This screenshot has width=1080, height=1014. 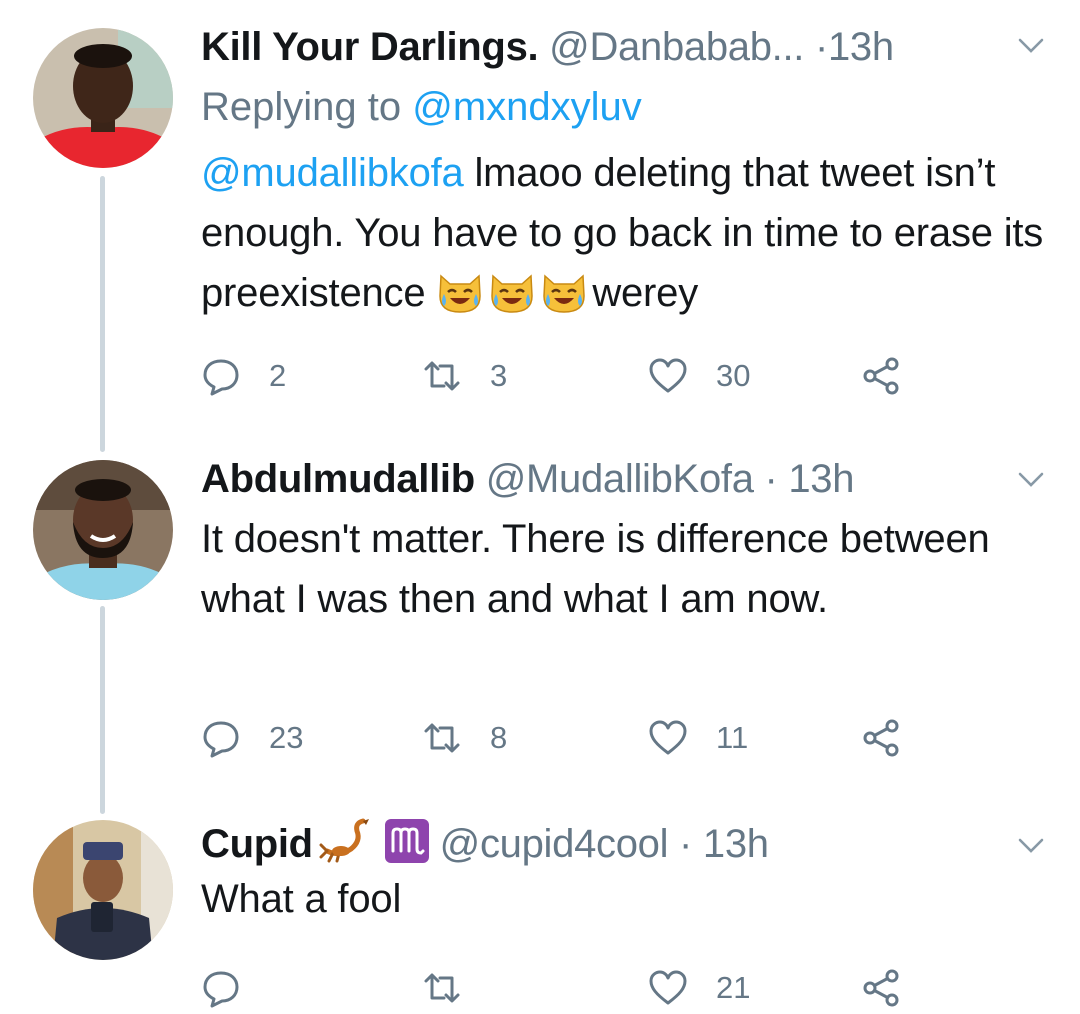 I want to click on like-button: 21, so click(x=699, y=988).